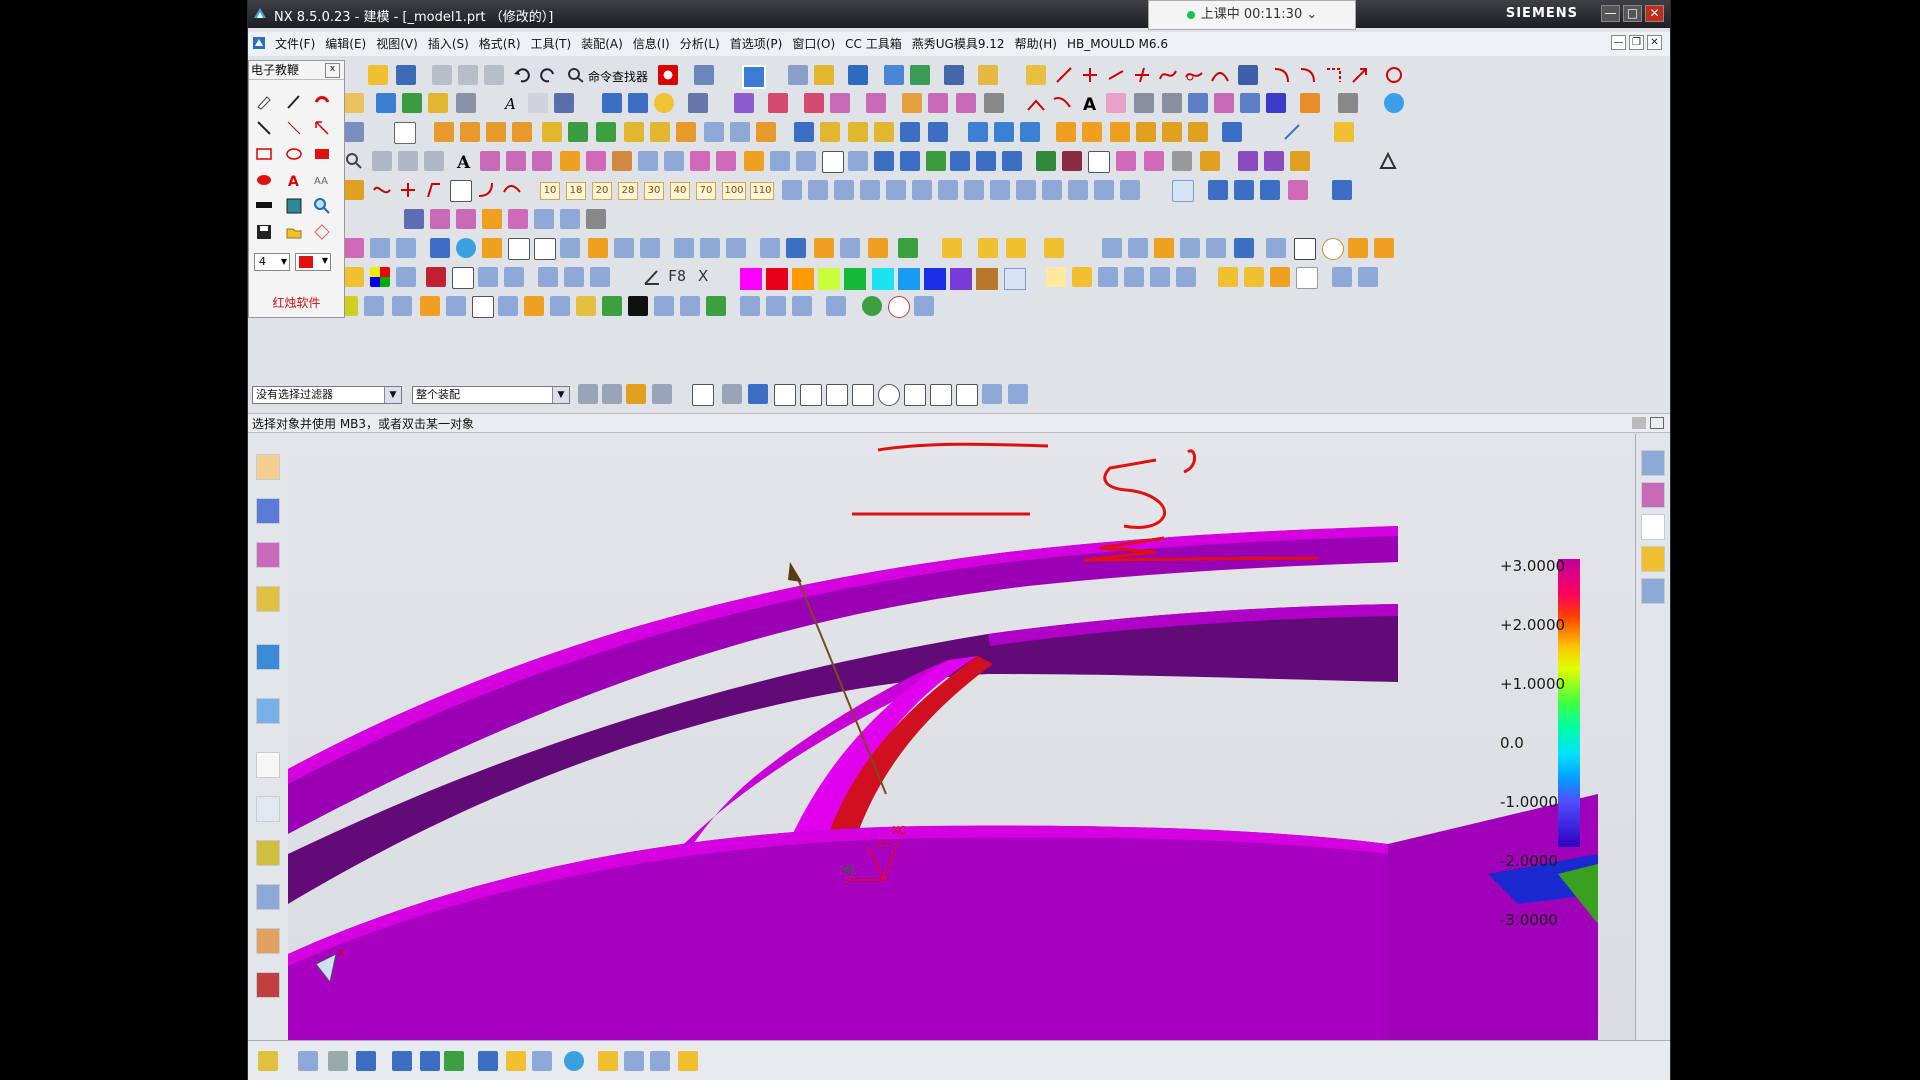 The width and height of the screenshot is (1920, 1080). What do you see at coordinates (602, 191) in the screenshot?
I see `size-20-button: 20` at bounding box center [602, 191].